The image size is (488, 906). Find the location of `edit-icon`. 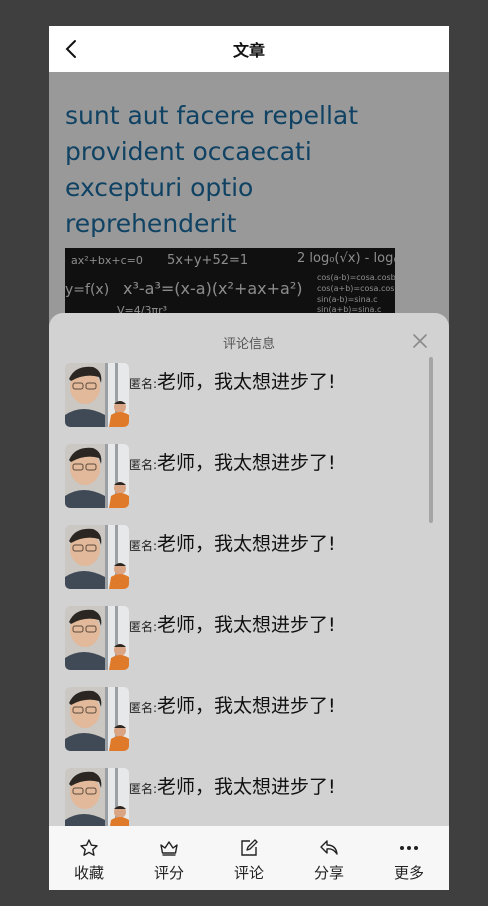

edit-icon is located at coordinates (249, 848).